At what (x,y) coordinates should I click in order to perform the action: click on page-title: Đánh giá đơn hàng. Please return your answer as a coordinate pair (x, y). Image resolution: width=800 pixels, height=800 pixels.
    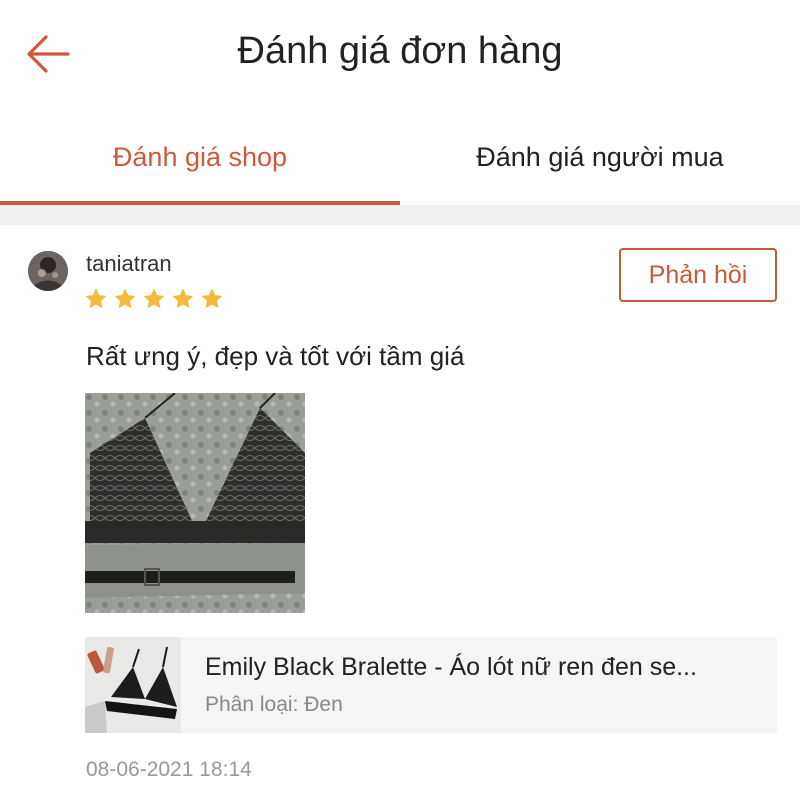
    Looking at the image, I should click on (400, 51).